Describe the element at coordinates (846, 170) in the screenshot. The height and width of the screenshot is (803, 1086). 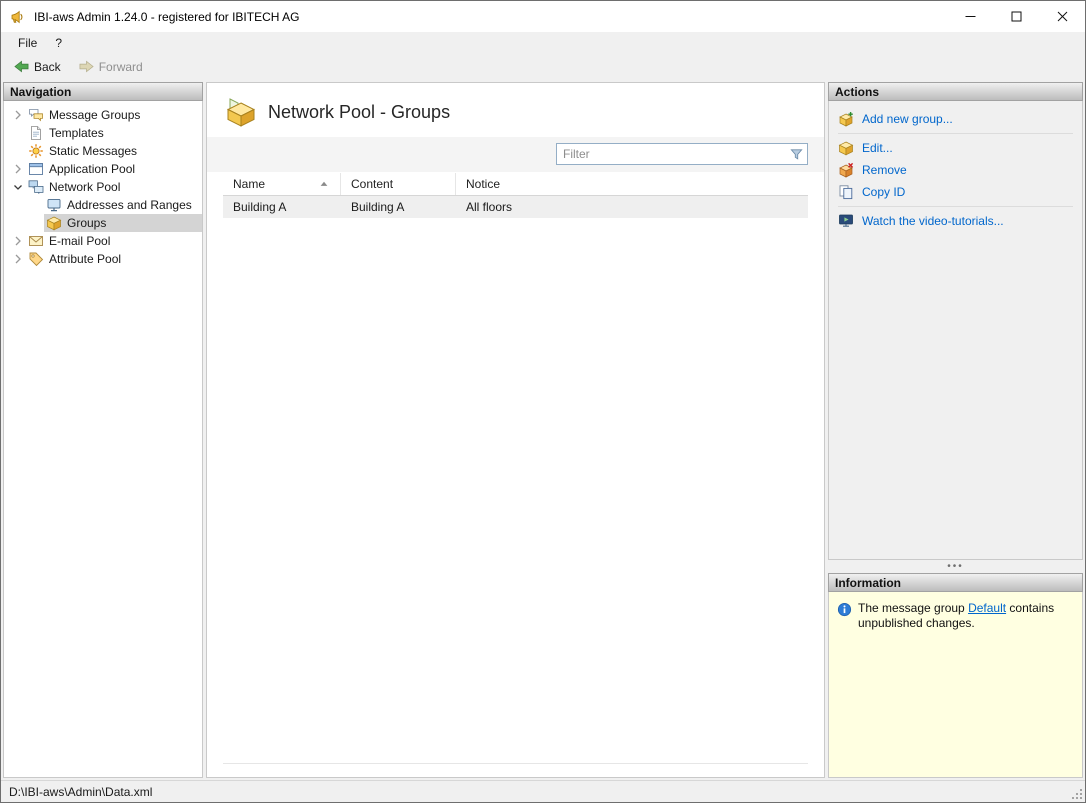
I see `remove-group-icon` at that location.